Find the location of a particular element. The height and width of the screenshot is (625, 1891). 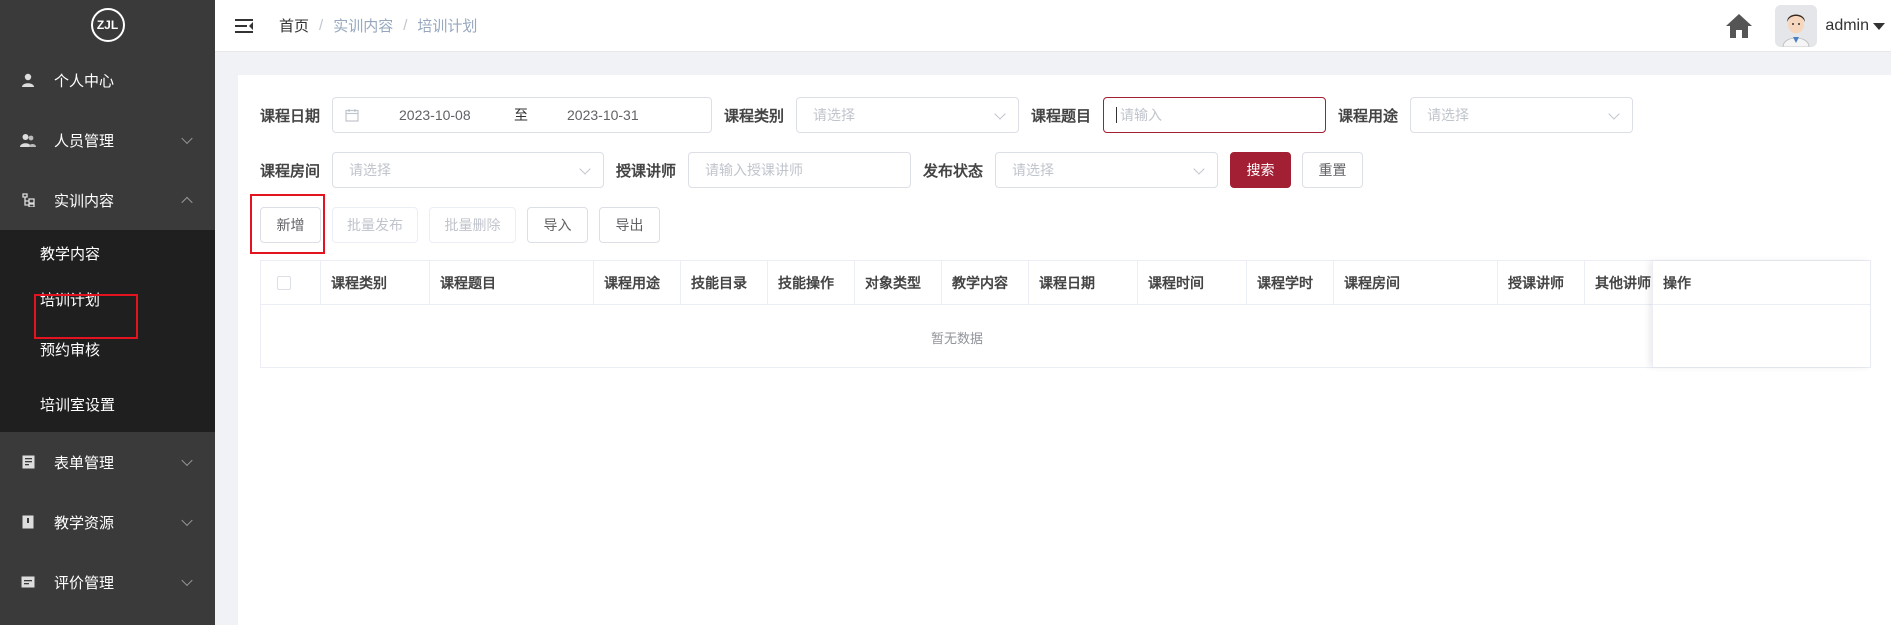

column-header: 课程房间 is located at coordinates (1416, 283).